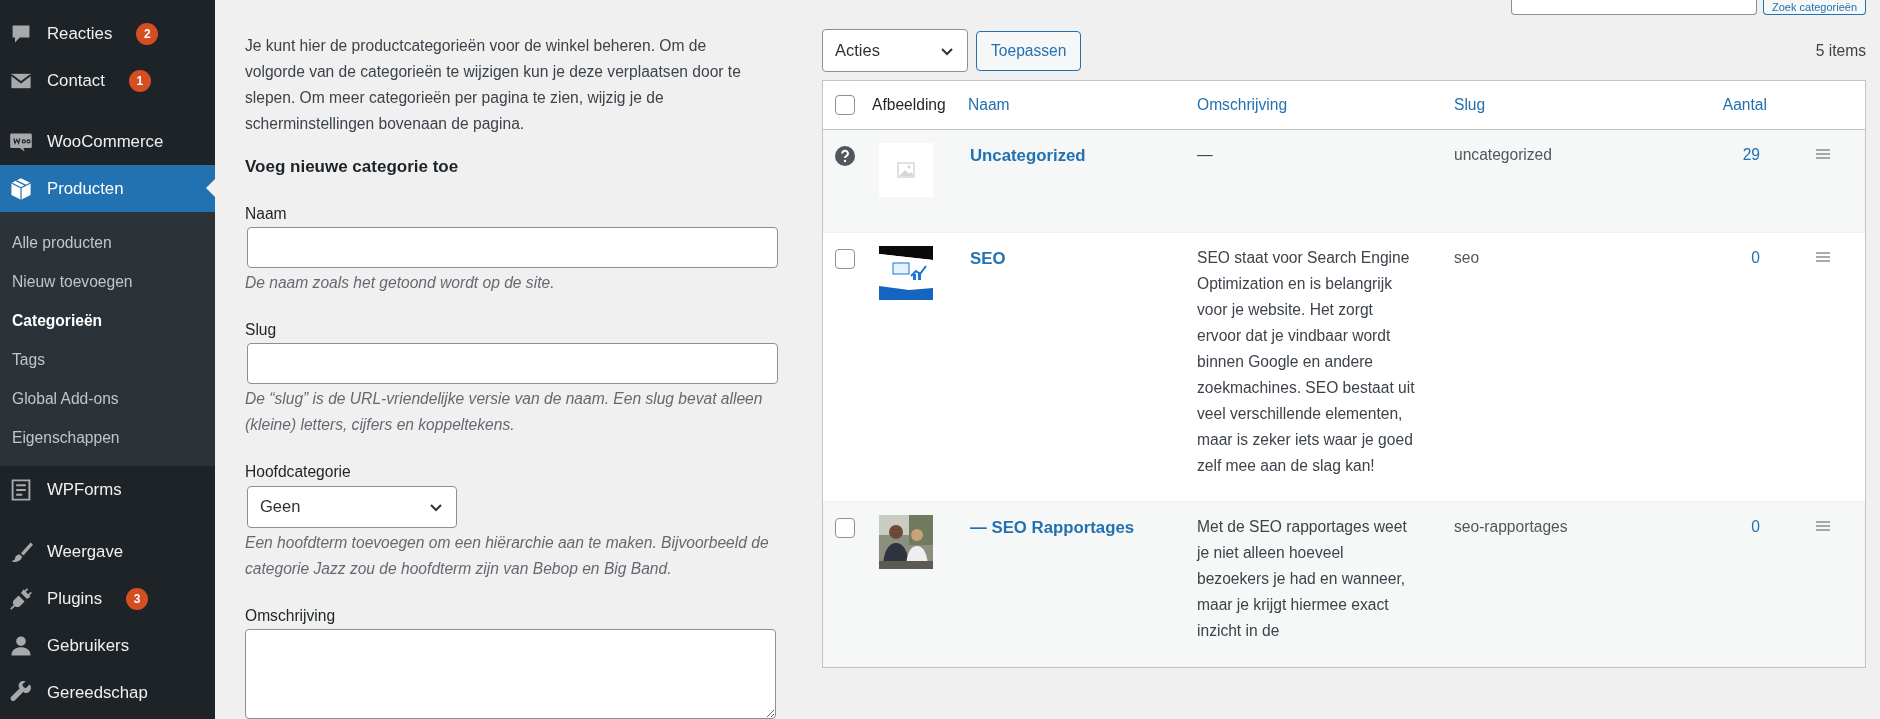  I want to click on submenu-item: Tags, so click(107, 359).